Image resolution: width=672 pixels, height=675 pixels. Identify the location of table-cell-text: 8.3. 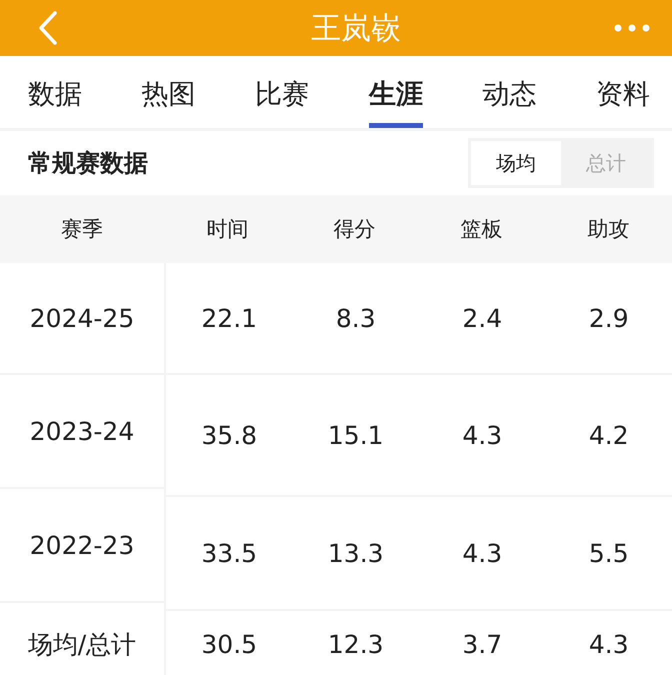
(355, 318).